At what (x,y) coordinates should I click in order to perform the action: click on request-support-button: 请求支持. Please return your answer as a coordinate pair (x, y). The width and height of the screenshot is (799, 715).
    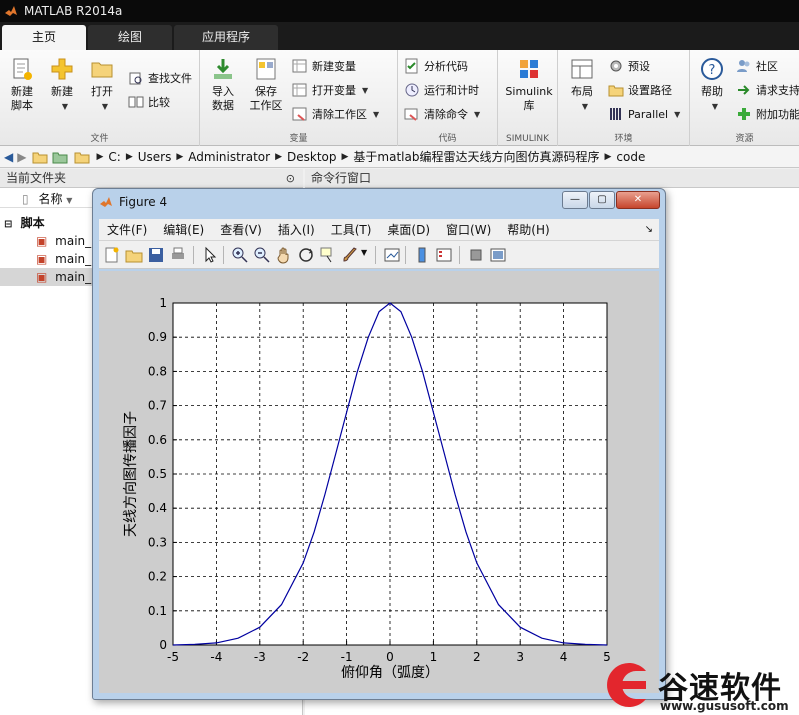
    Looking at the image, I should click on (767, 90).